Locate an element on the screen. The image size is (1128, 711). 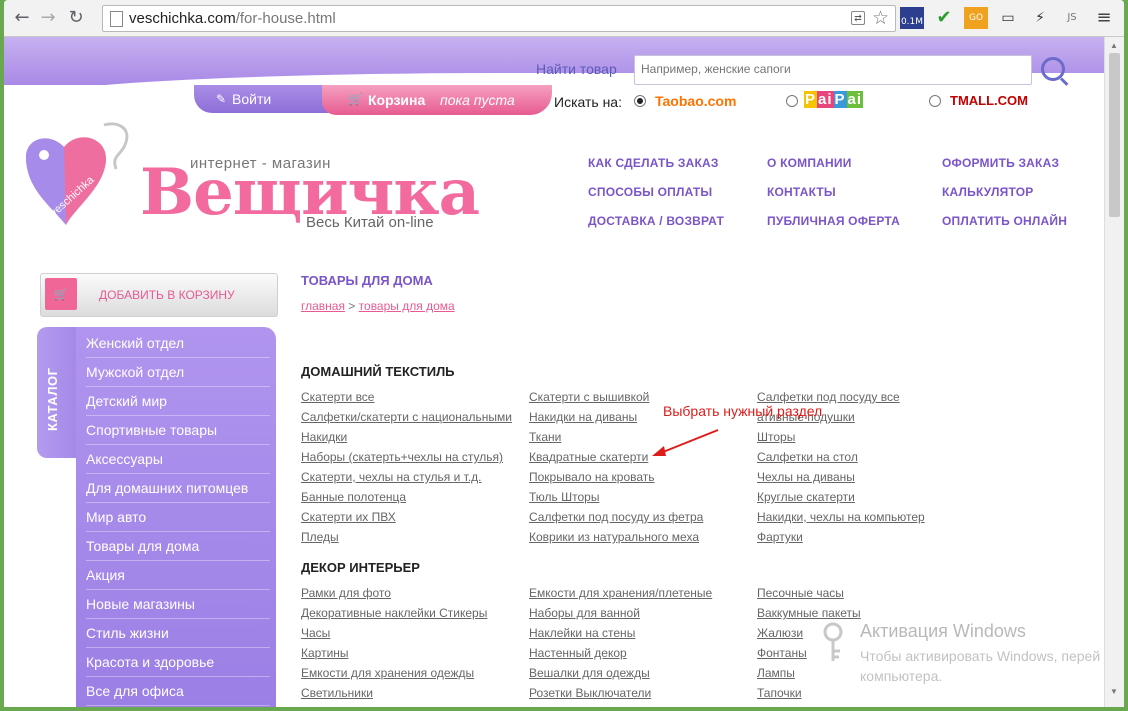
cart-label: Корзина is located at coordinates (397, 100).